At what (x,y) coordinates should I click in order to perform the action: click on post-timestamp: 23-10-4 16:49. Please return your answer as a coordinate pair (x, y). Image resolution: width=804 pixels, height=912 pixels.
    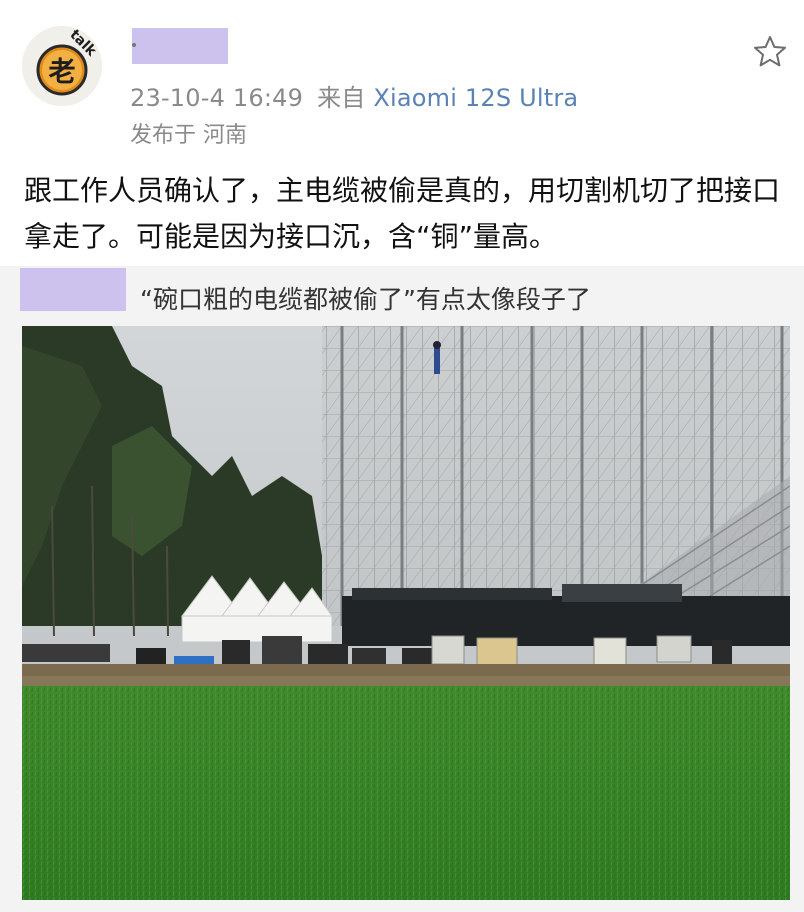
    Looking at the image, I should click on (217, 98).